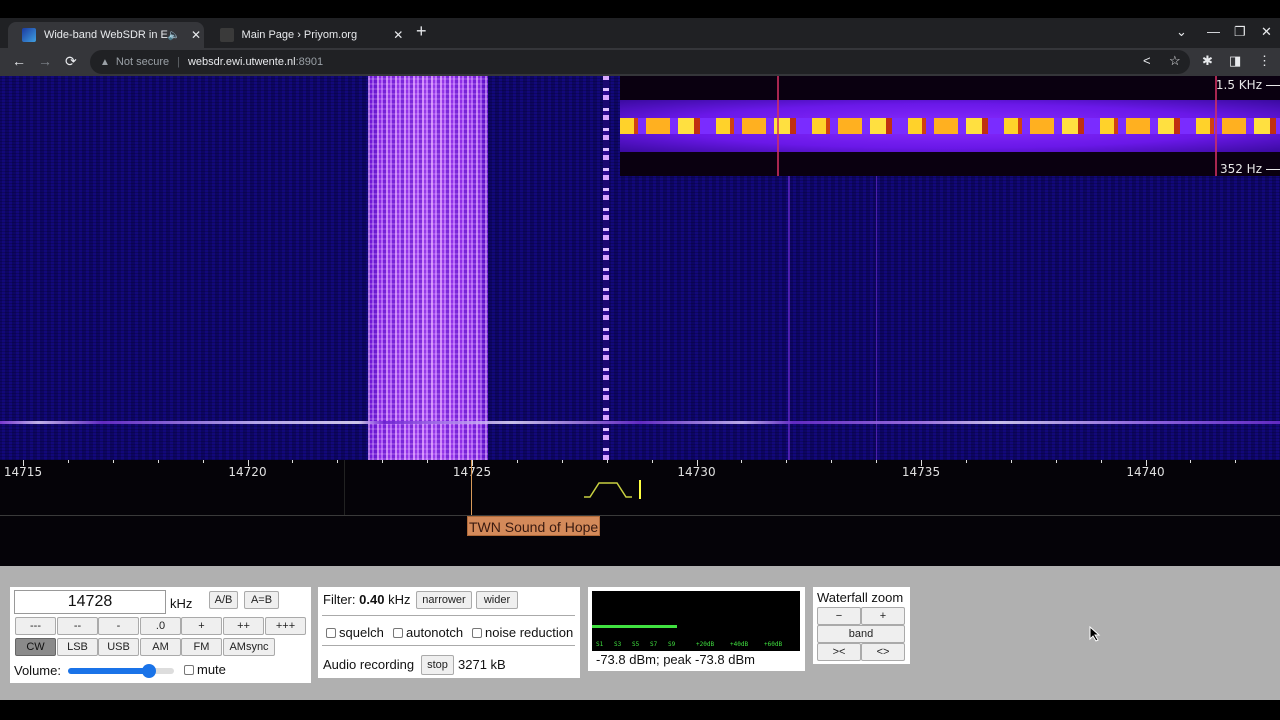  I want to click on bookmark-star-icon: ☆, so click(1175, 61).